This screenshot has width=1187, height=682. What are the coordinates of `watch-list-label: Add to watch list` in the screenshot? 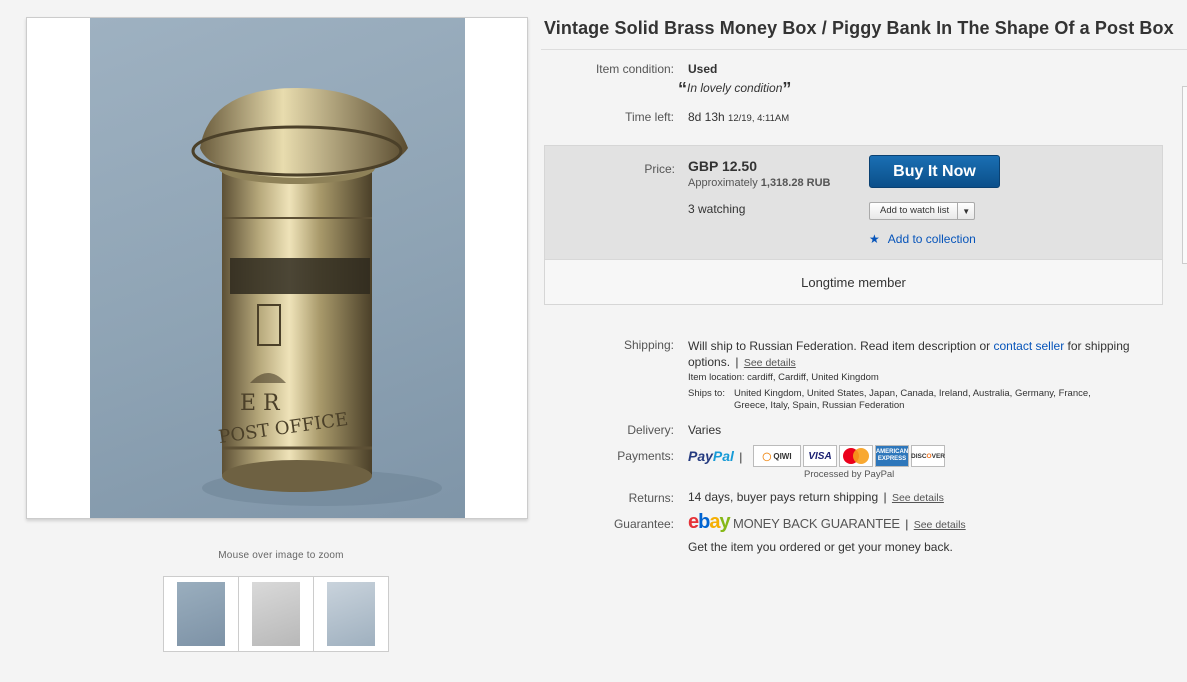 It's located at (914, 211).